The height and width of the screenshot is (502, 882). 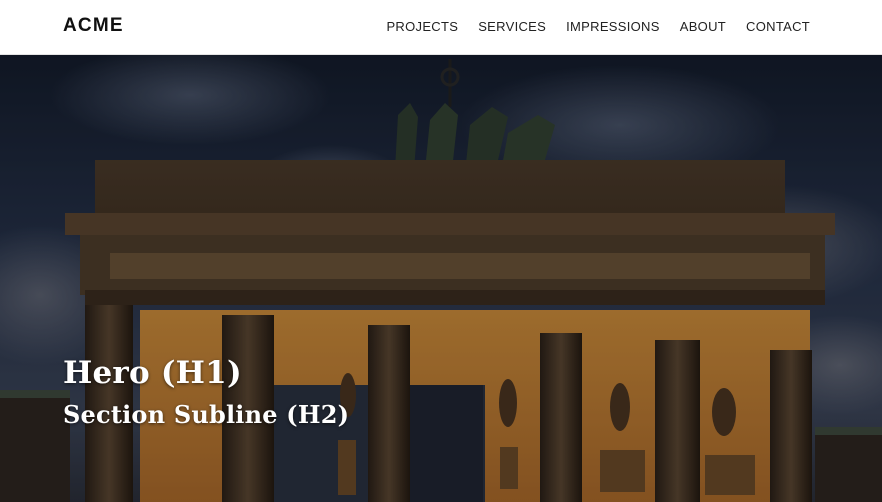 What do you see at coordinates (93, 26) in the screenshot?
I see `site-logo: ACME` at bounding box center [93, 26].